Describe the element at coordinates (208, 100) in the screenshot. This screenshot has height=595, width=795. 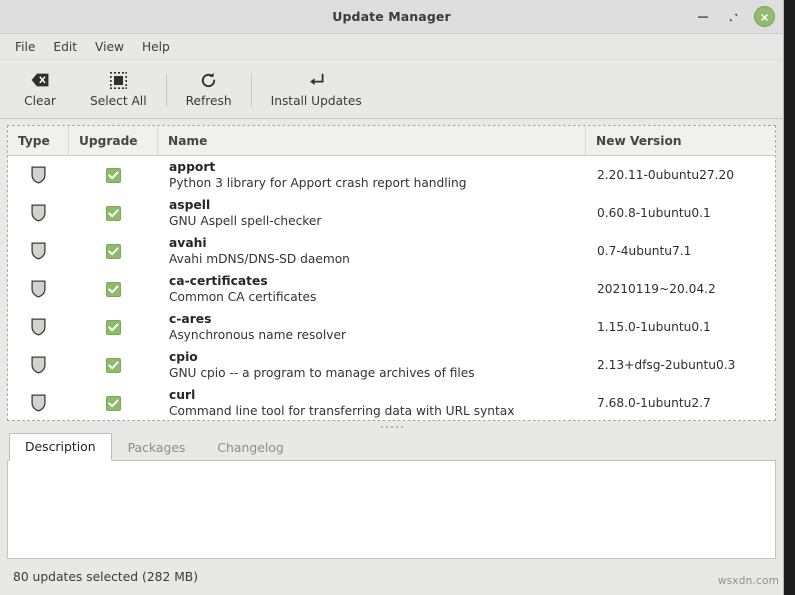
I see `refresh-label: Refresh` at that location.